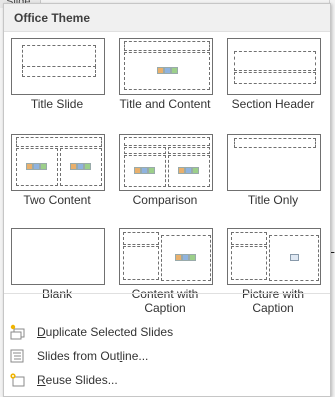 The image size is (335, 397). I want to click on right-heading-placeholder, so click(189, 150).